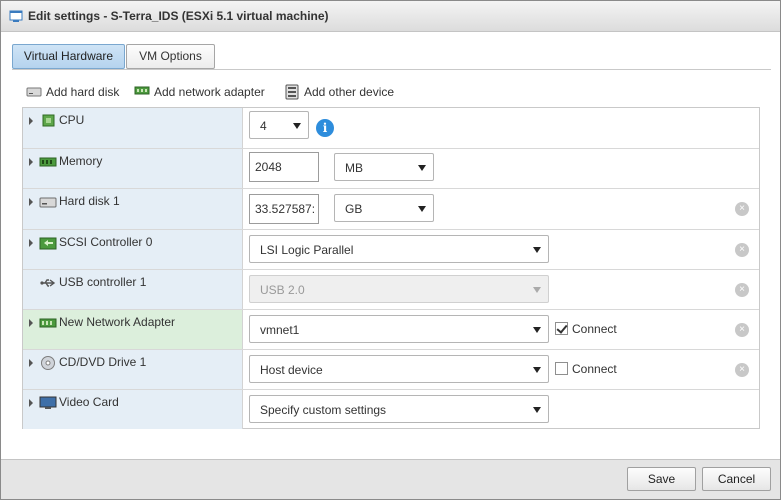 The image size is (781, 500). Describe the element at coordinates (83, 92) in the screenshot. I see `add-hard-disk-label: Add hard disk` at that location.